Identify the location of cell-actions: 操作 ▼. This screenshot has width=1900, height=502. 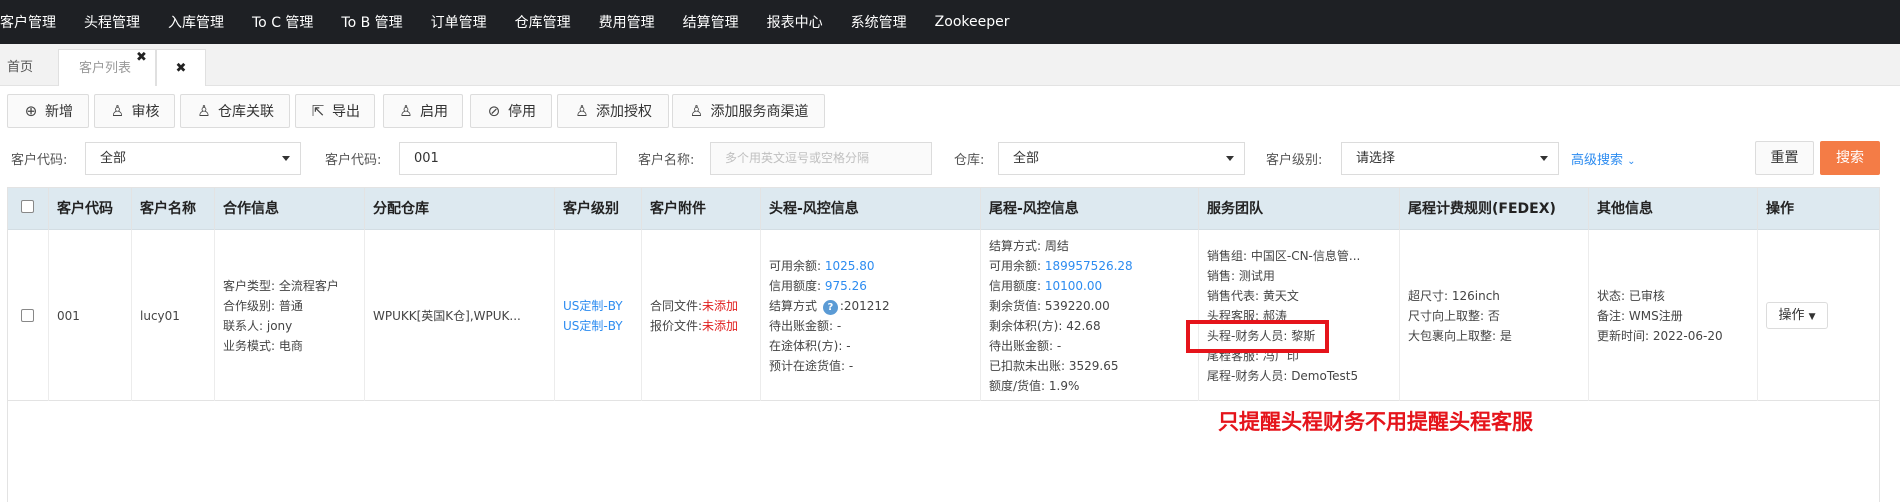
(1818, 315).